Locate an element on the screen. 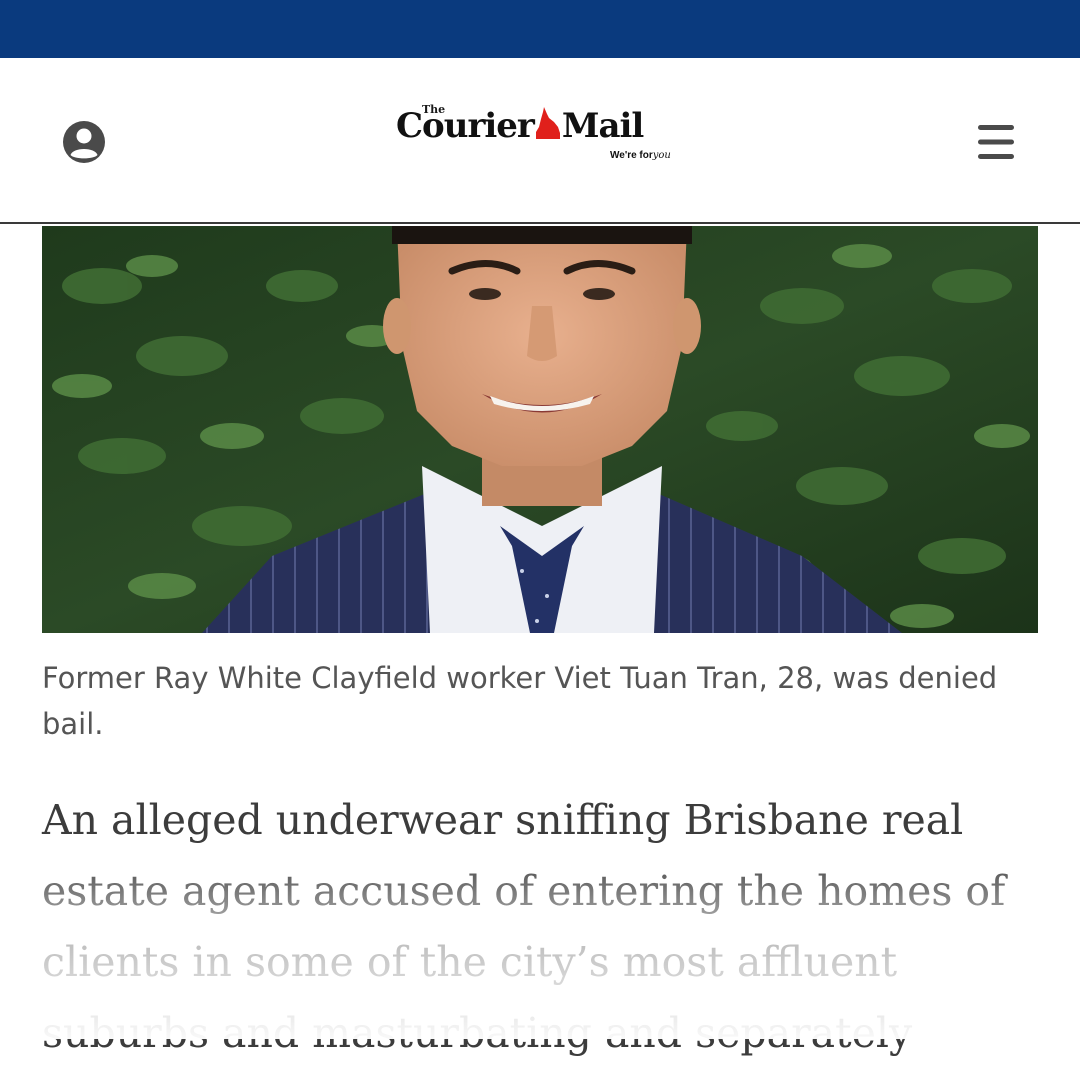 This screenshot has height=1069, width=1080. logo-tagline: We're foryou is located at coordinates (640, 155).